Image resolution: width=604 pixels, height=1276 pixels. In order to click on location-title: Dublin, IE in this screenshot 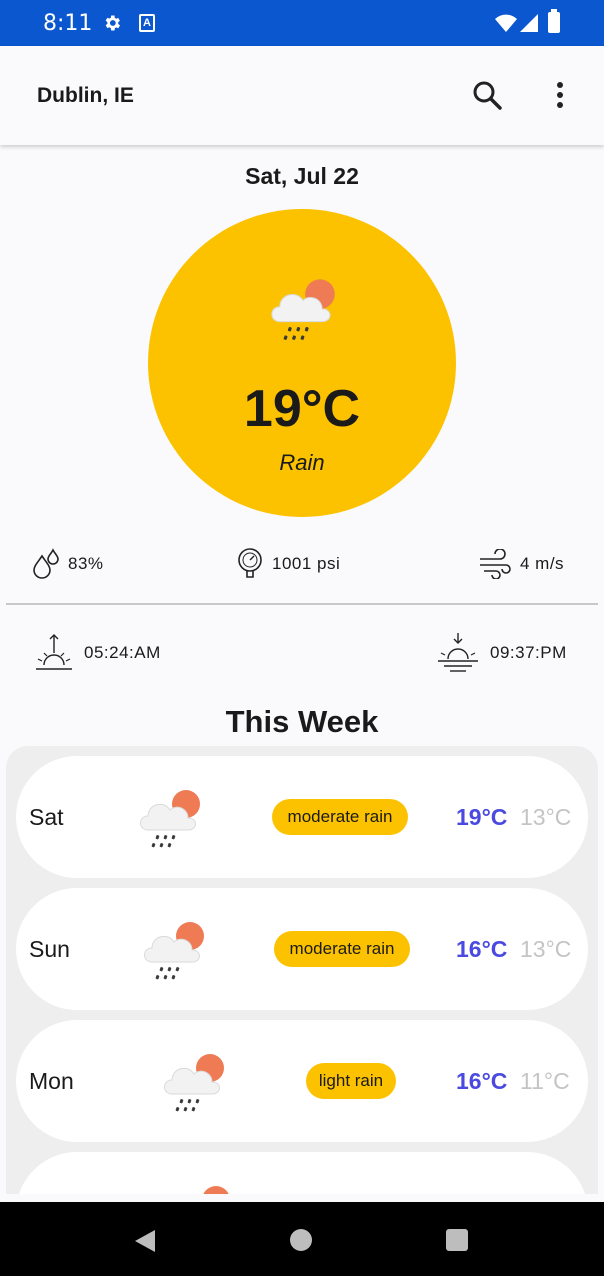, I will do `click(85, 95)`.